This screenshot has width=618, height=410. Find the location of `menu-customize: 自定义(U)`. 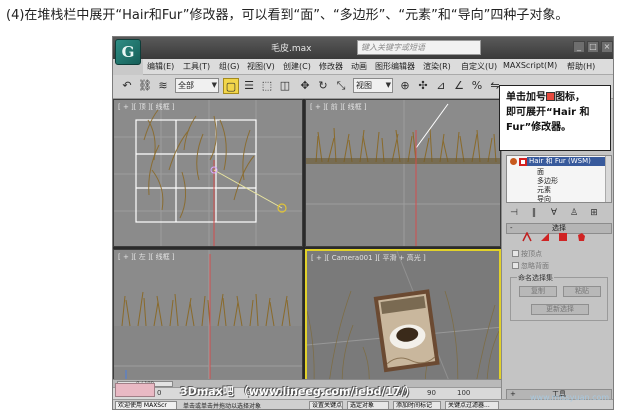

menu-customize: 自定义(U) is located at coordinates (479, 66).